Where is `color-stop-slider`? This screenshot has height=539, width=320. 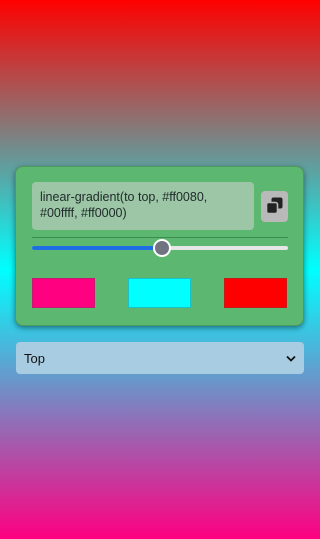
color-stop-slider is located at coordinates (160, 249).